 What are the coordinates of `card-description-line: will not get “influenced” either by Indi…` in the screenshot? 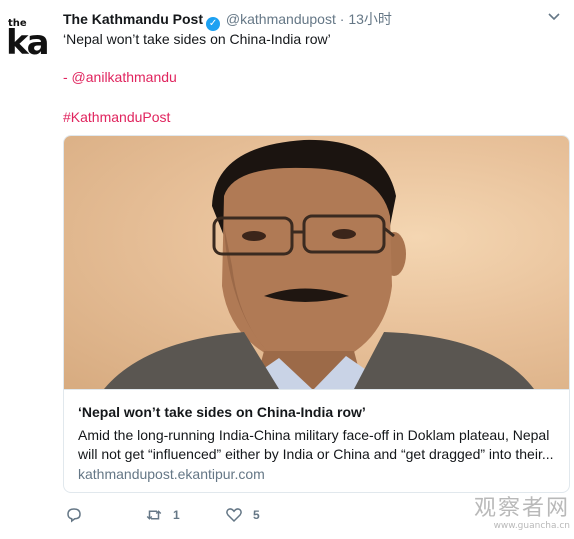 It's located at (316, 454).